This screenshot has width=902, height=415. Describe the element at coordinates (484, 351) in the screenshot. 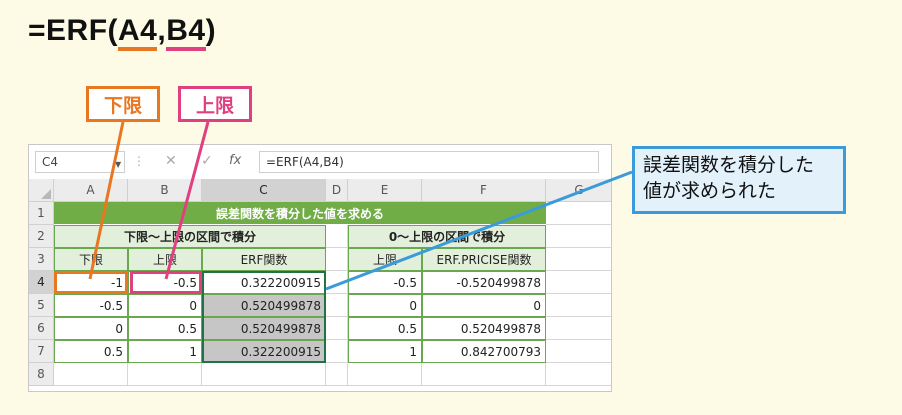

I see `cell-erf-precise-result: 0.842700793` at that location.